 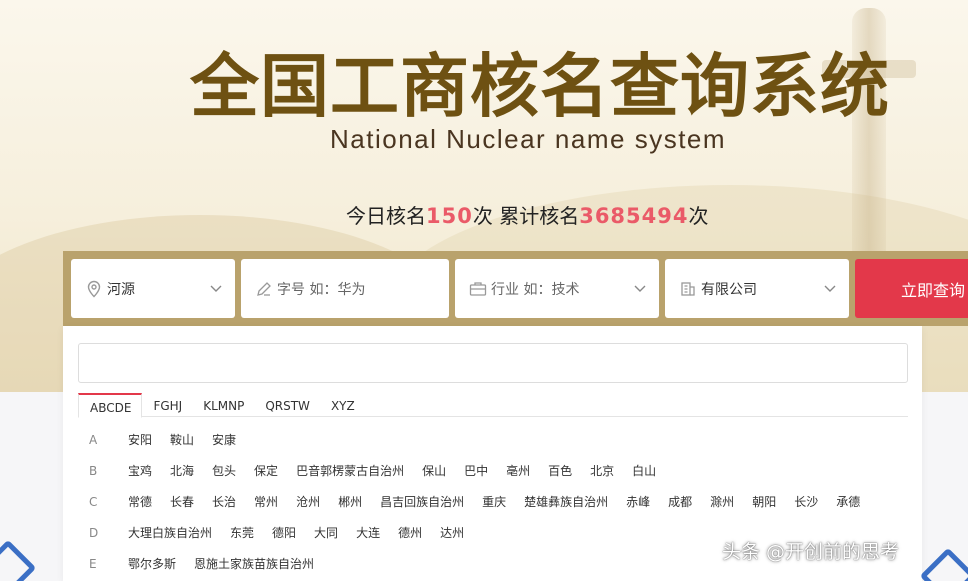 What do you see at coordinates (308, 501) in the screenshot?
I see `city-option: 沧州` at bounding box center [308, 501].